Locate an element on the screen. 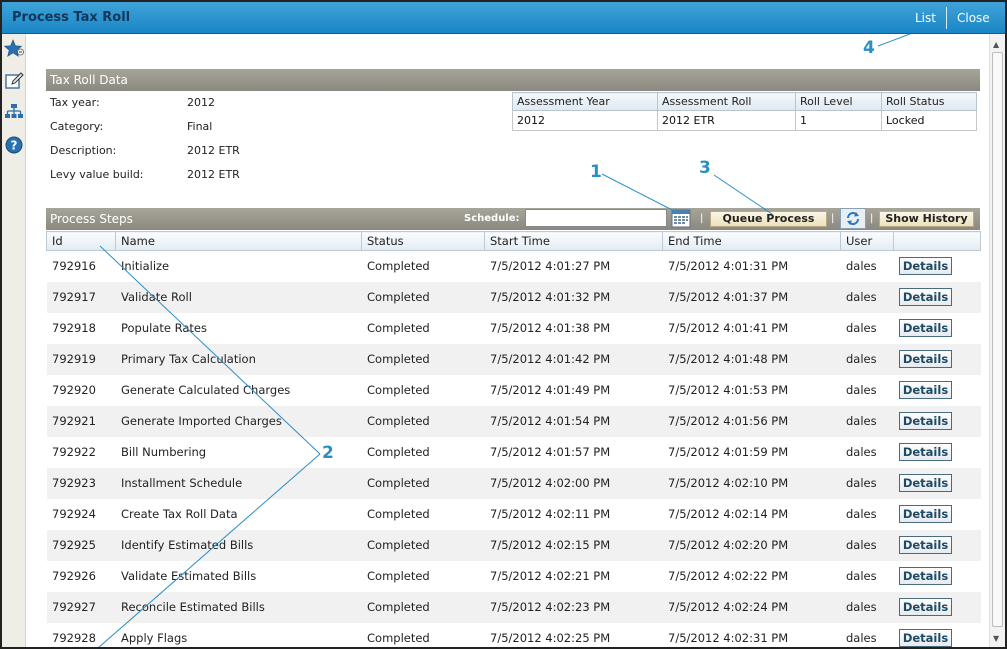  calendar-icon is located at coordinates (681, 218).